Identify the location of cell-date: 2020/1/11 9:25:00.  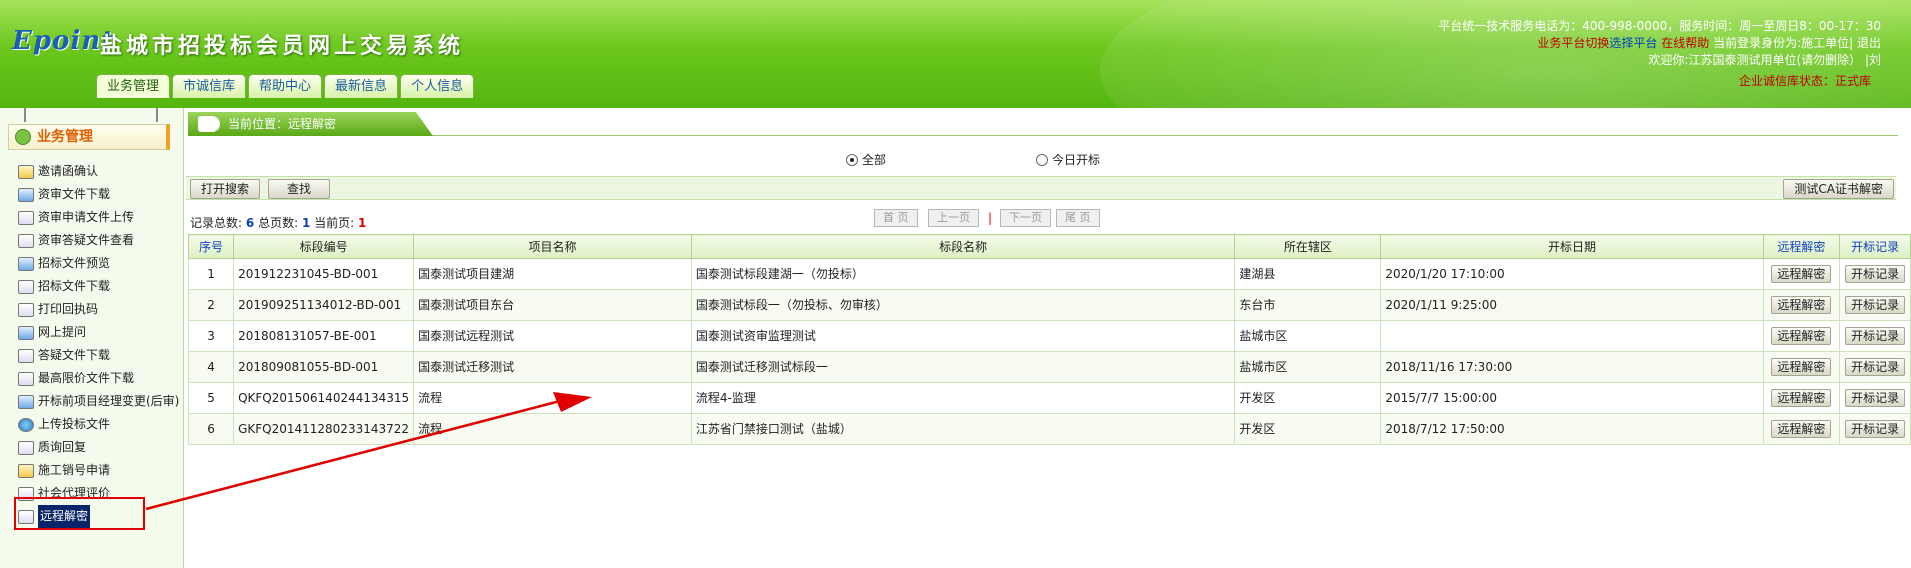
(1572, 305).